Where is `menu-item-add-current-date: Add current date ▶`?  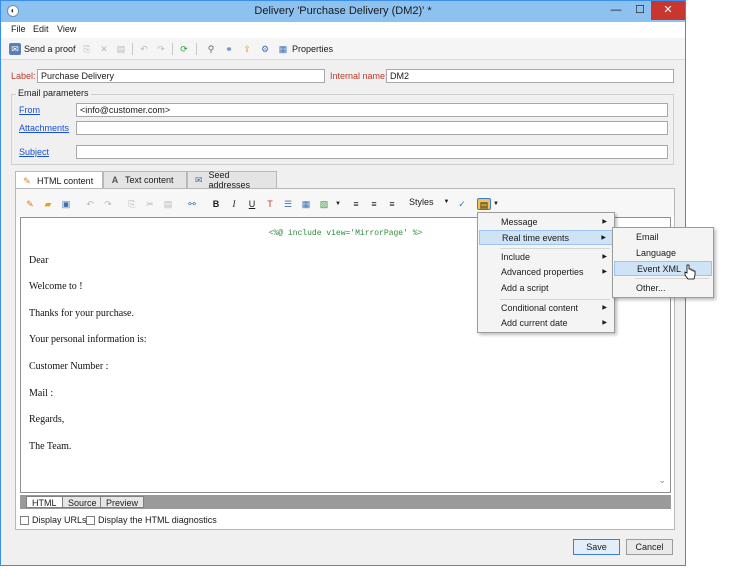
menu-item-add-current-date: Add current date ▶ is located at coordinates (546, 323).